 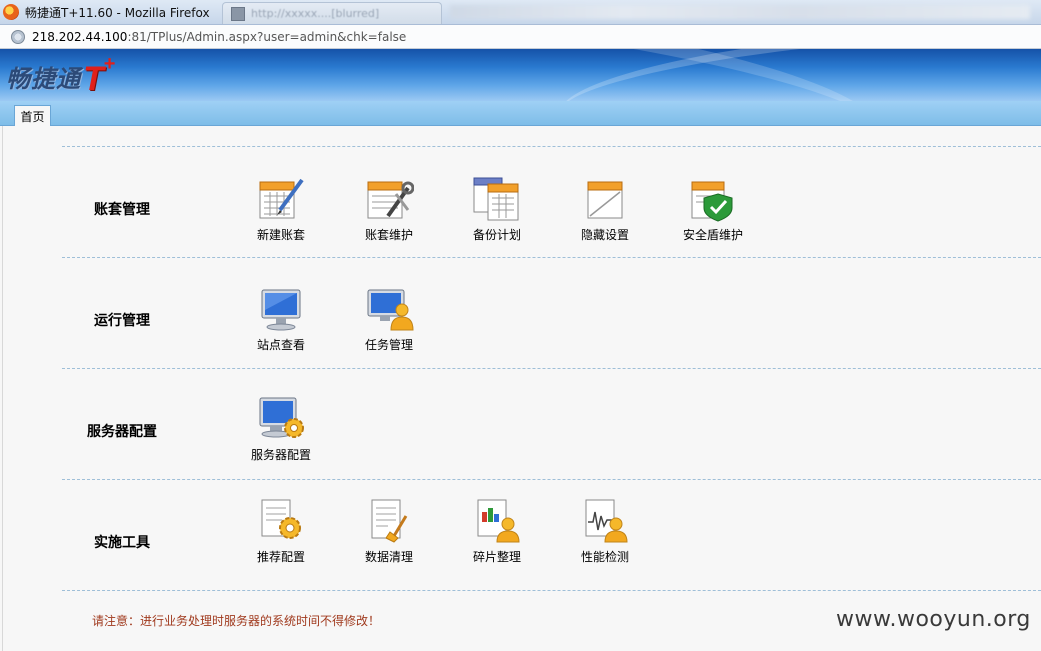 I want to click on section-title-account-management: 账套管理, so click(x=122, y=210).